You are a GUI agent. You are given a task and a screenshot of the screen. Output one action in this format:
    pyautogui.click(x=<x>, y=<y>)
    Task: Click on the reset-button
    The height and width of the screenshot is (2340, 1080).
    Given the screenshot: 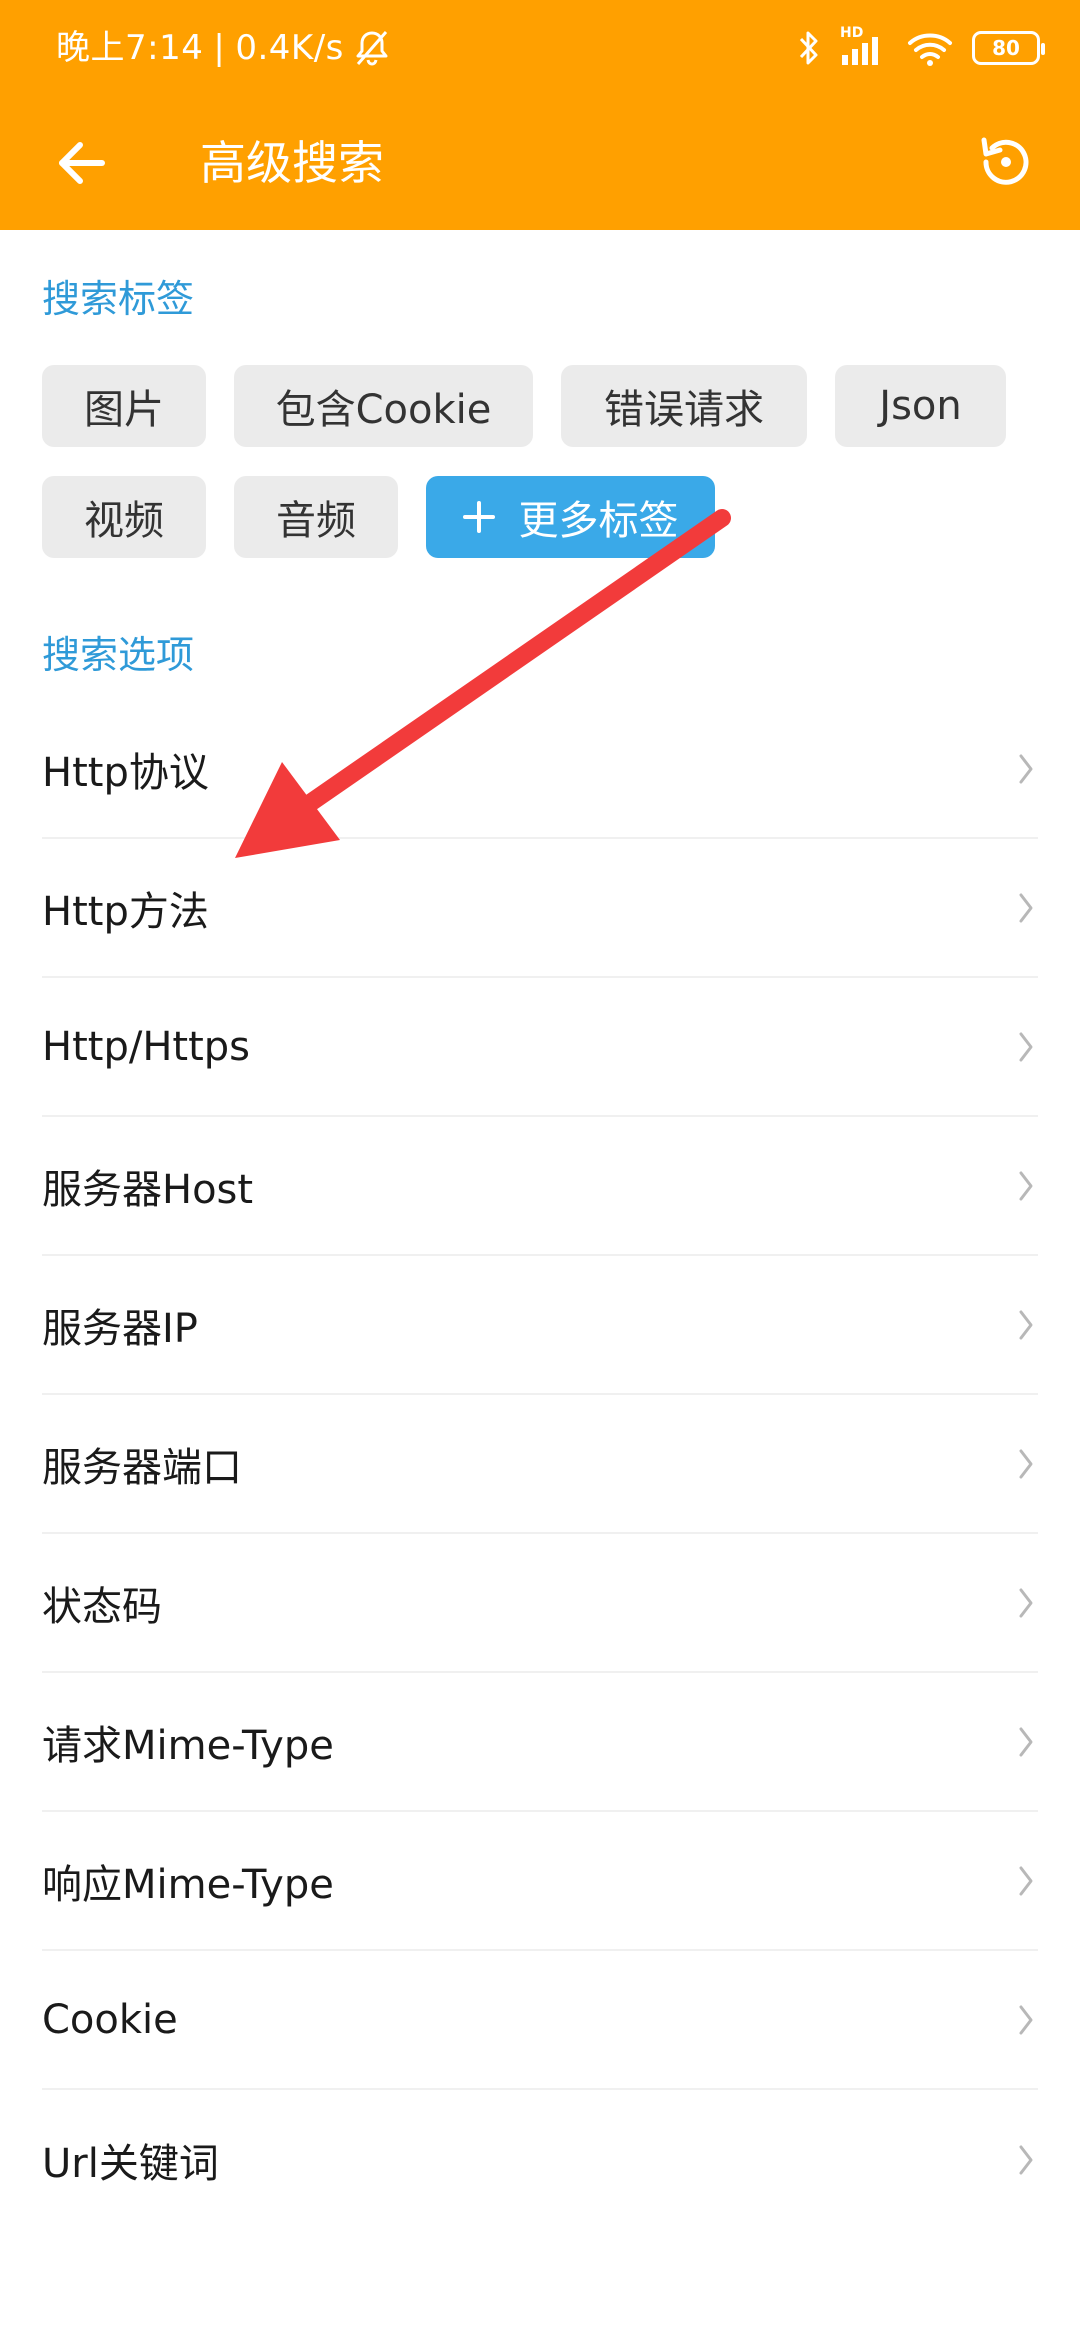 What is the action you would take?
    pyautogui.click(x=1004, y=162)
    